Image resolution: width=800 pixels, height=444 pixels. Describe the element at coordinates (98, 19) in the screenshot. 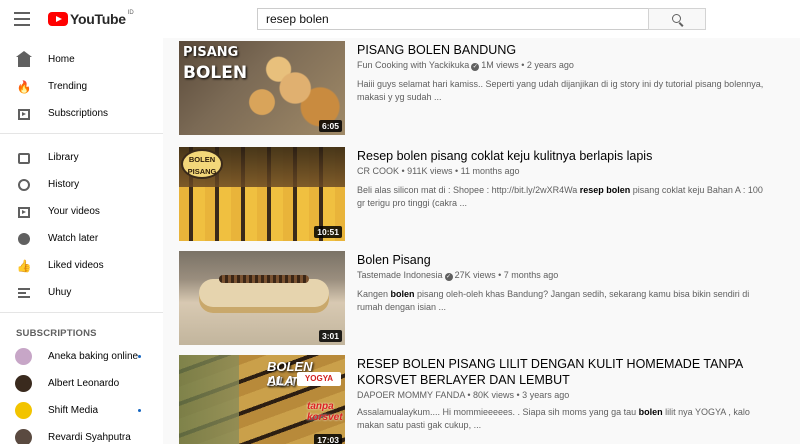

I see `logo-text: YouTube` at that location.